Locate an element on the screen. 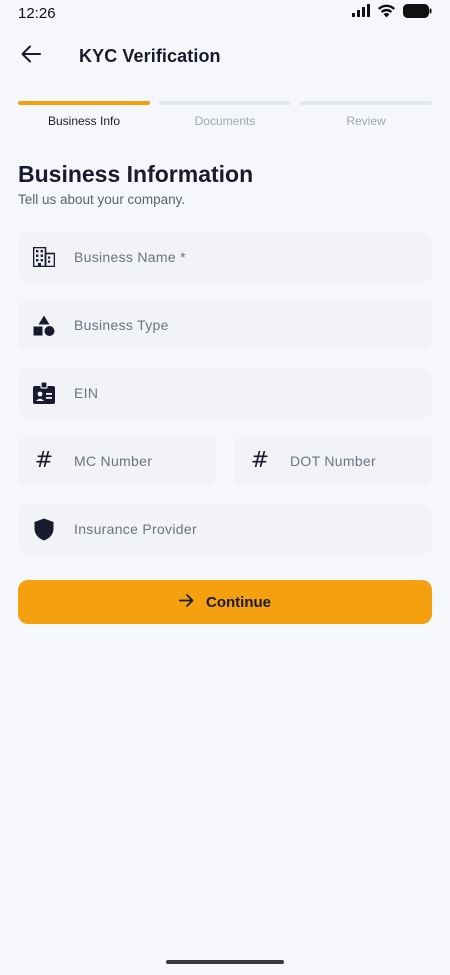  dot-number-input is located at coordinates (361, 461).